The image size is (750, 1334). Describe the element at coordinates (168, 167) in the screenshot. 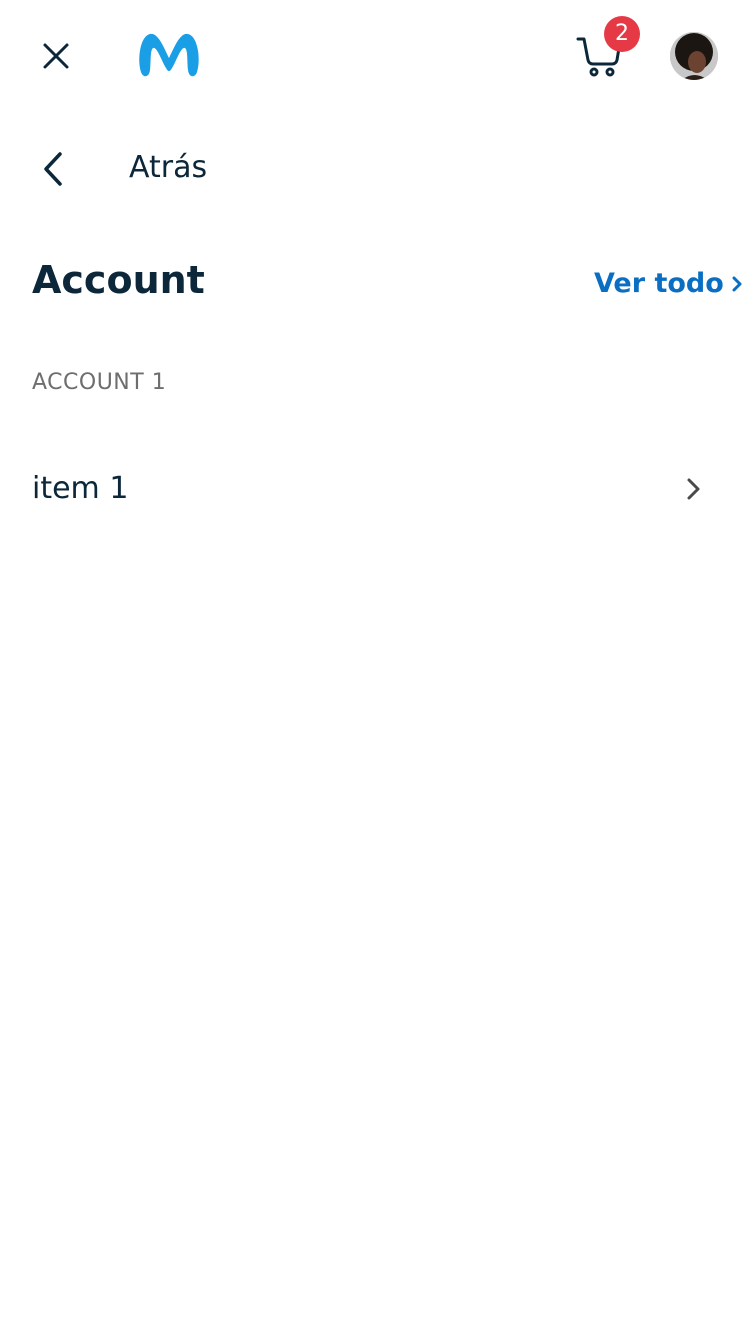

I see `back-label: Atrás` at that location.